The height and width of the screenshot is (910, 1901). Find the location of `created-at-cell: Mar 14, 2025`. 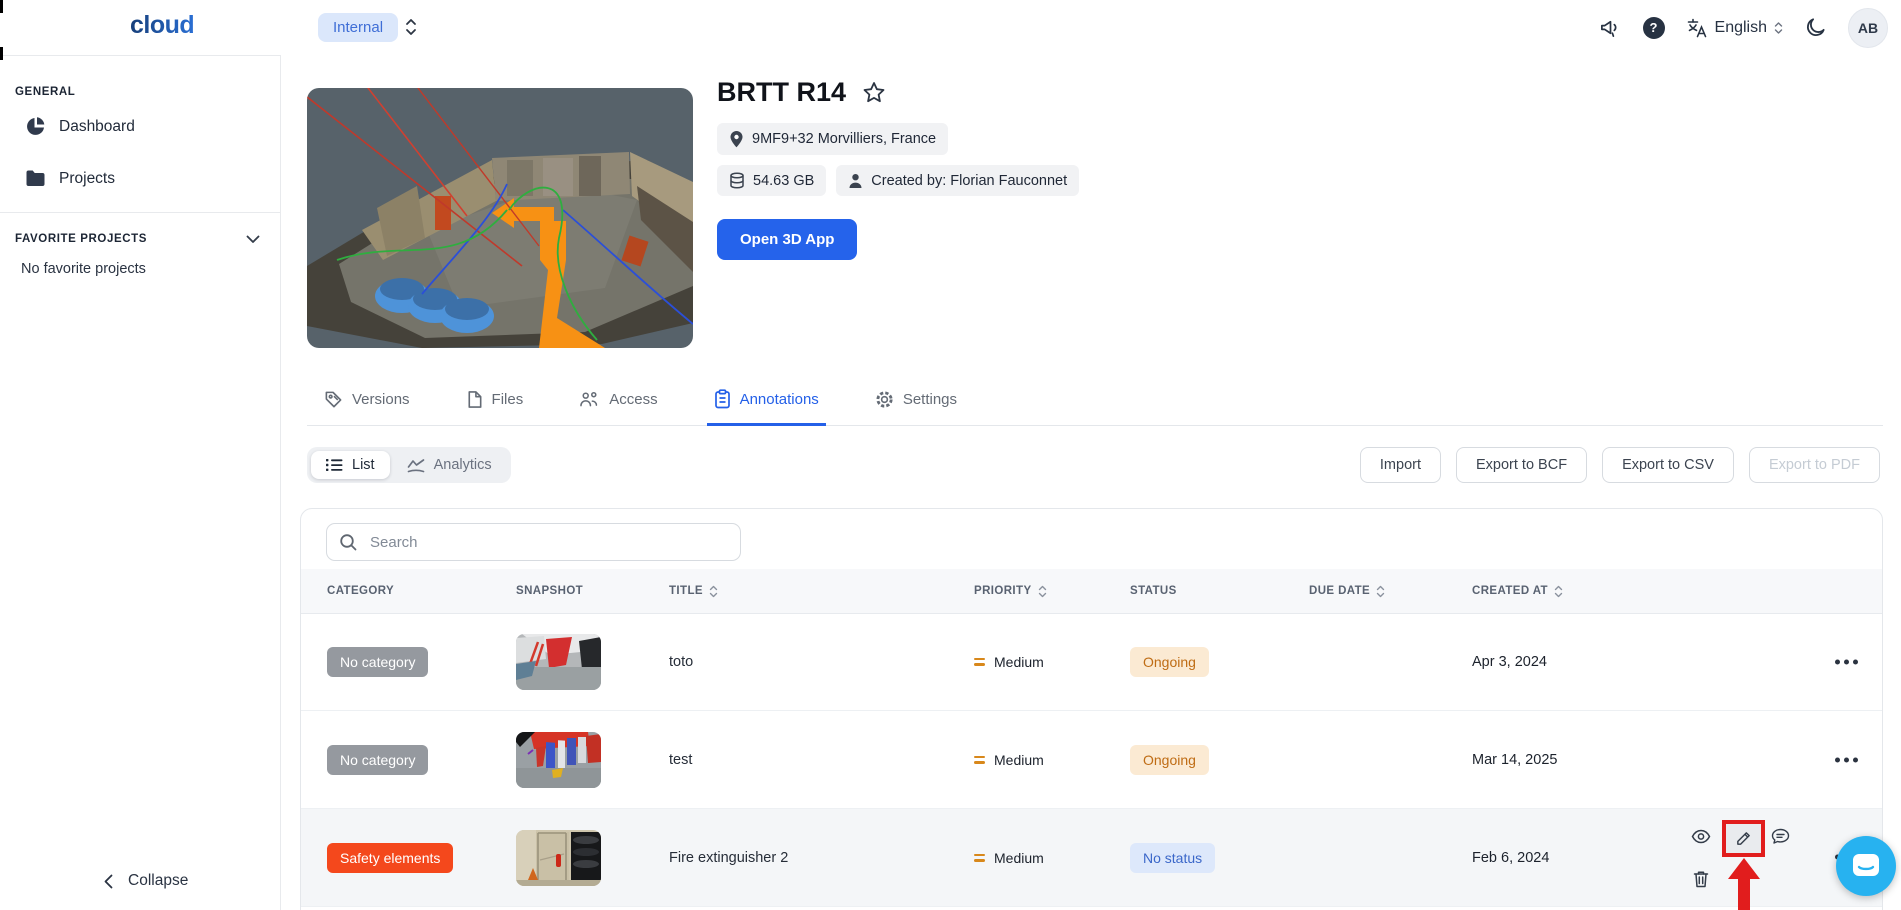

created-at-cell: Mar 14, 2025 is located at coordinates (1515, 759).